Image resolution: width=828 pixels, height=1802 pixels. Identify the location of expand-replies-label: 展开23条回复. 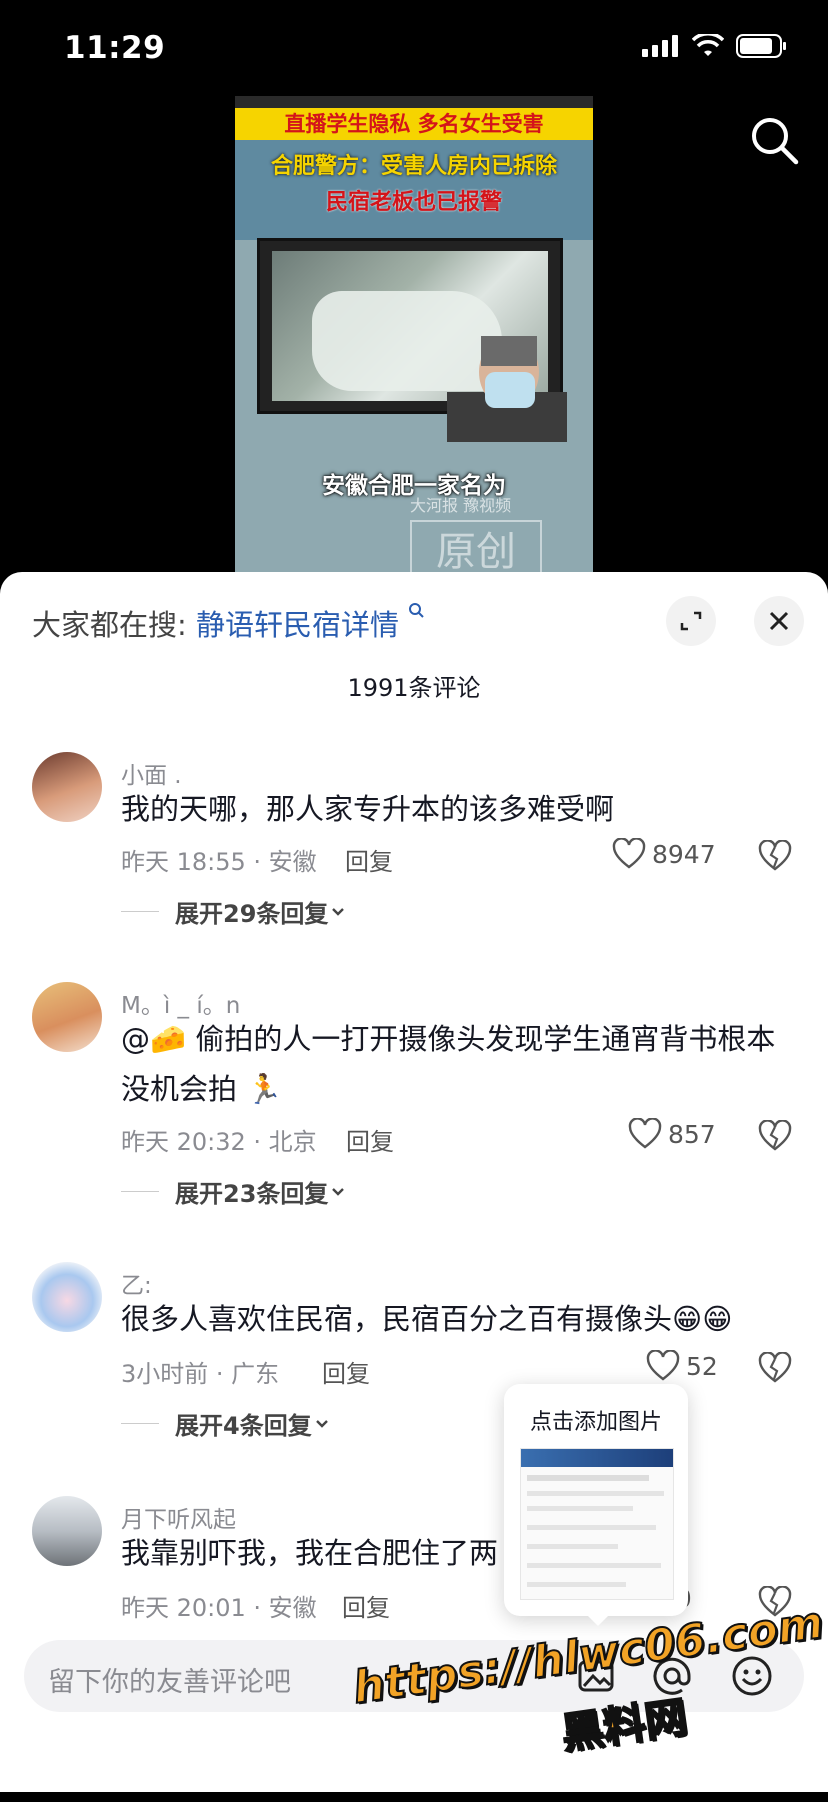
(252, 1194).